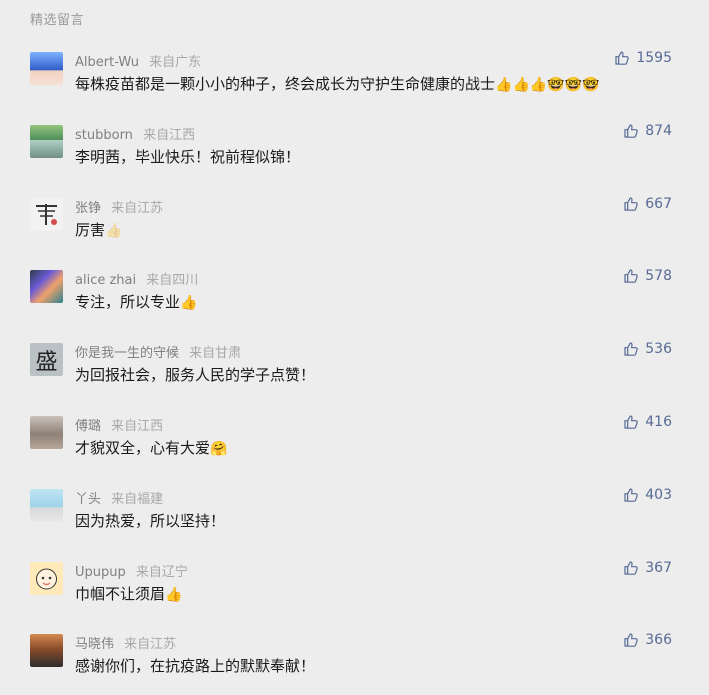  What do you see at coordinates (131, 570) in the screenshot?
I see `comment-meta: Upupup 来自辽宁` at bounding box center [131, 570].